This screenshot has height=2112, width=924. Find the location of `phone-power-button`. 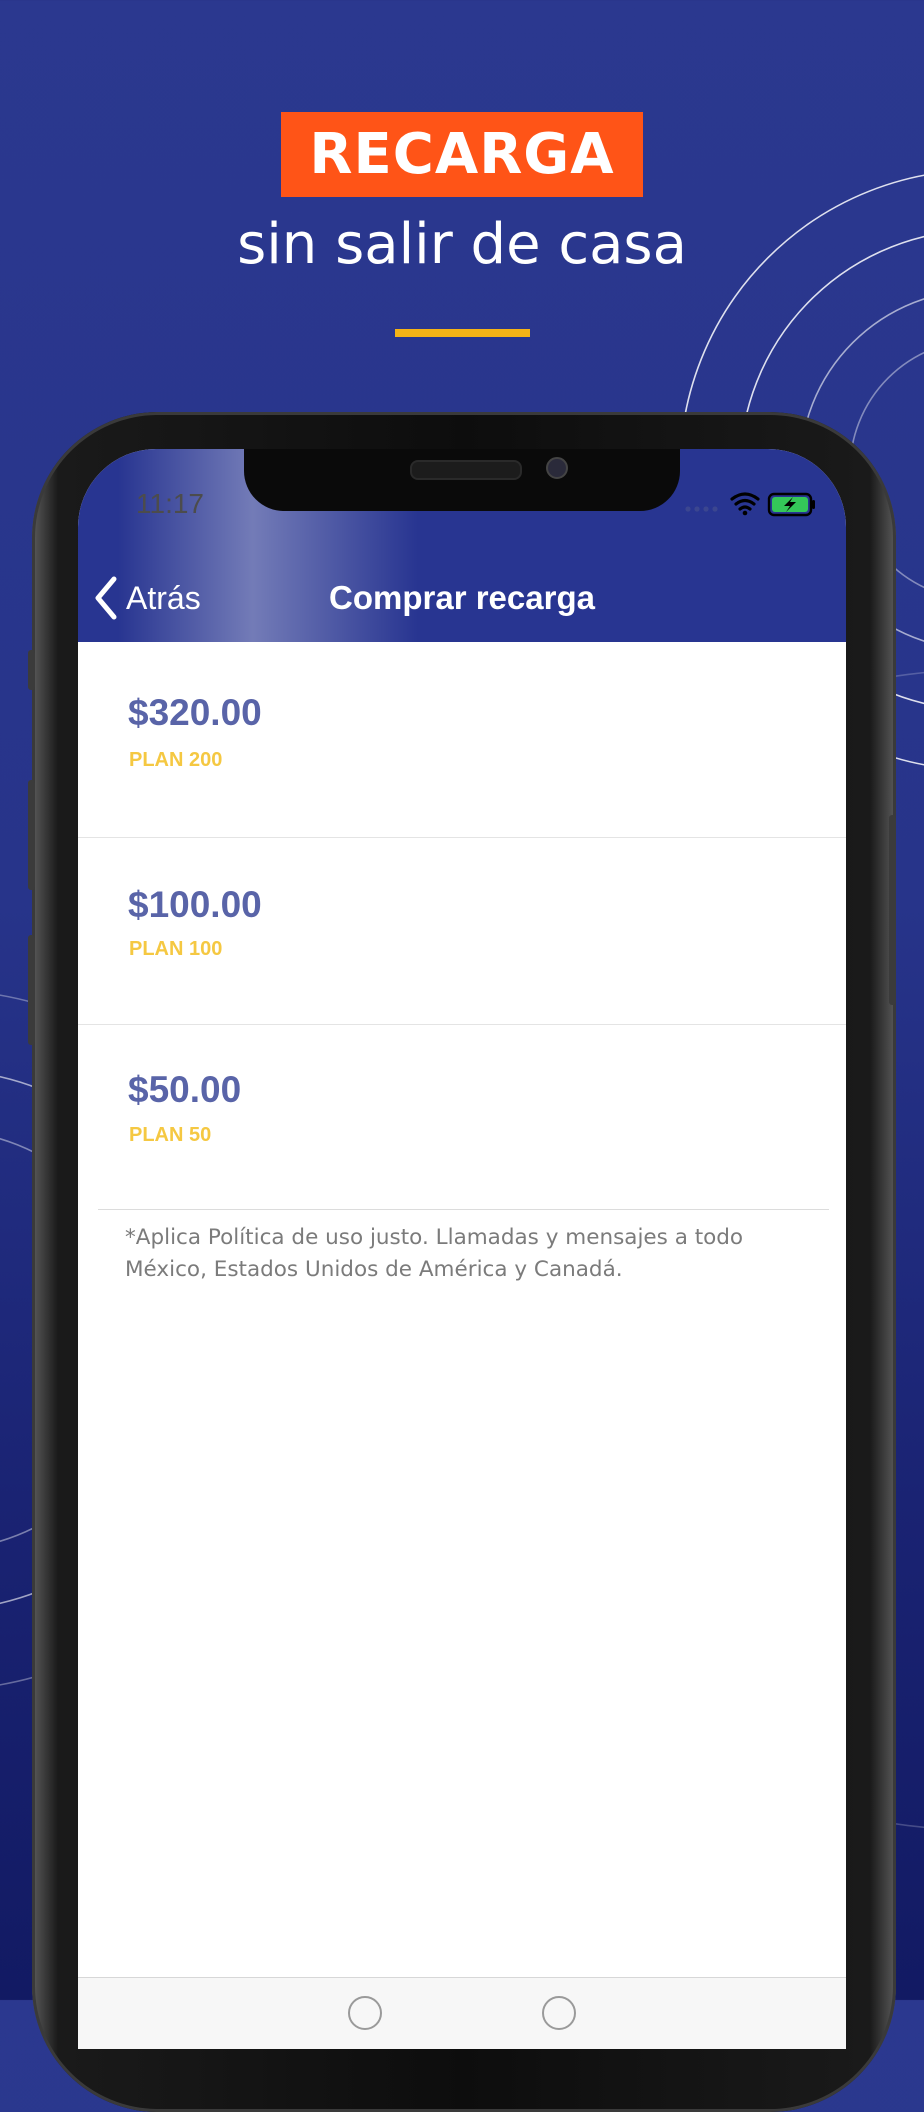

phone-power-button is located at coordinates (892, 910).